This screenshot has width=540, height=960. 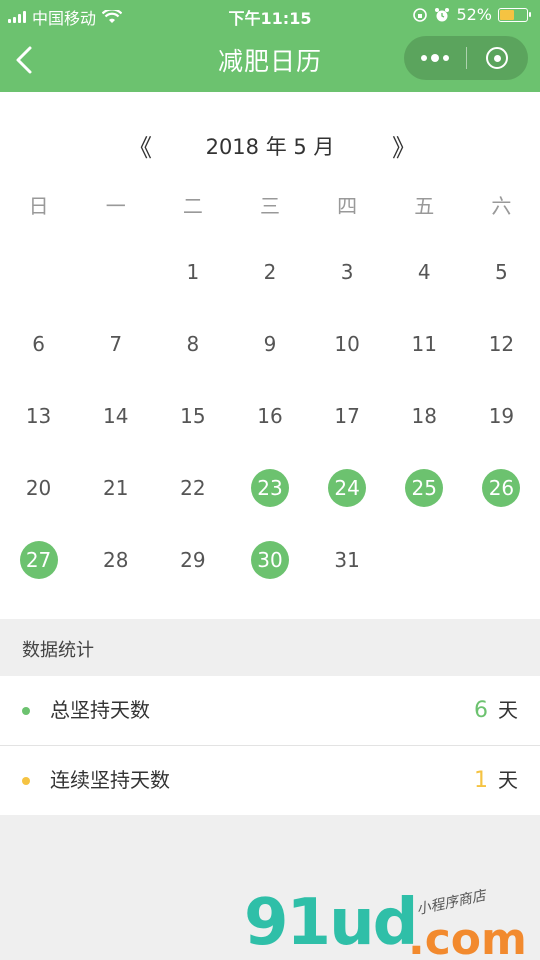 I want to click on day: 6, so click(x=39, y=344).